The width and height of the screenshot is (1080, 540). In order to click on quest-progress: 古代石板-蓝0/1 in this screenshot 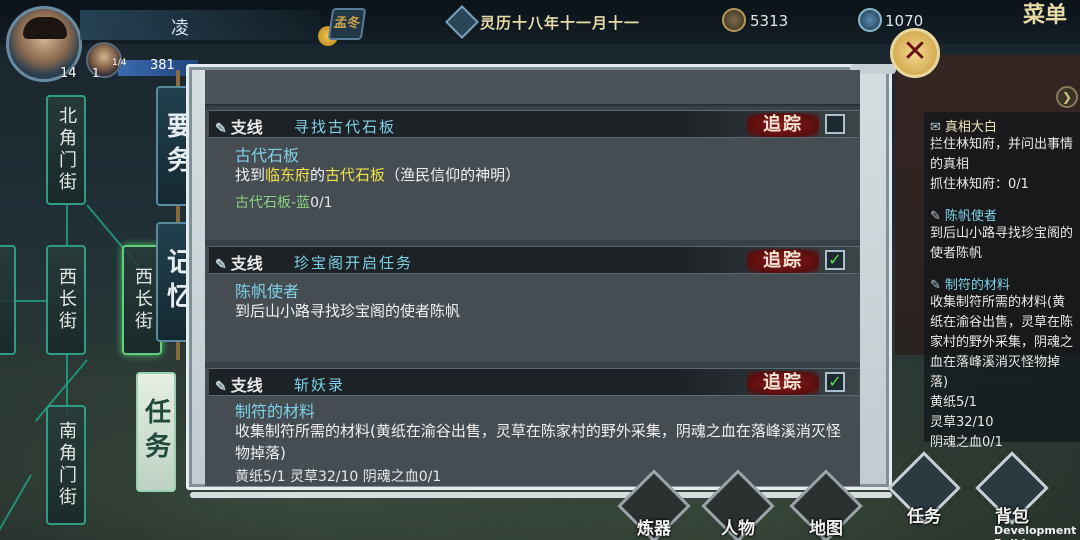, I will do `click(284, 203)`.